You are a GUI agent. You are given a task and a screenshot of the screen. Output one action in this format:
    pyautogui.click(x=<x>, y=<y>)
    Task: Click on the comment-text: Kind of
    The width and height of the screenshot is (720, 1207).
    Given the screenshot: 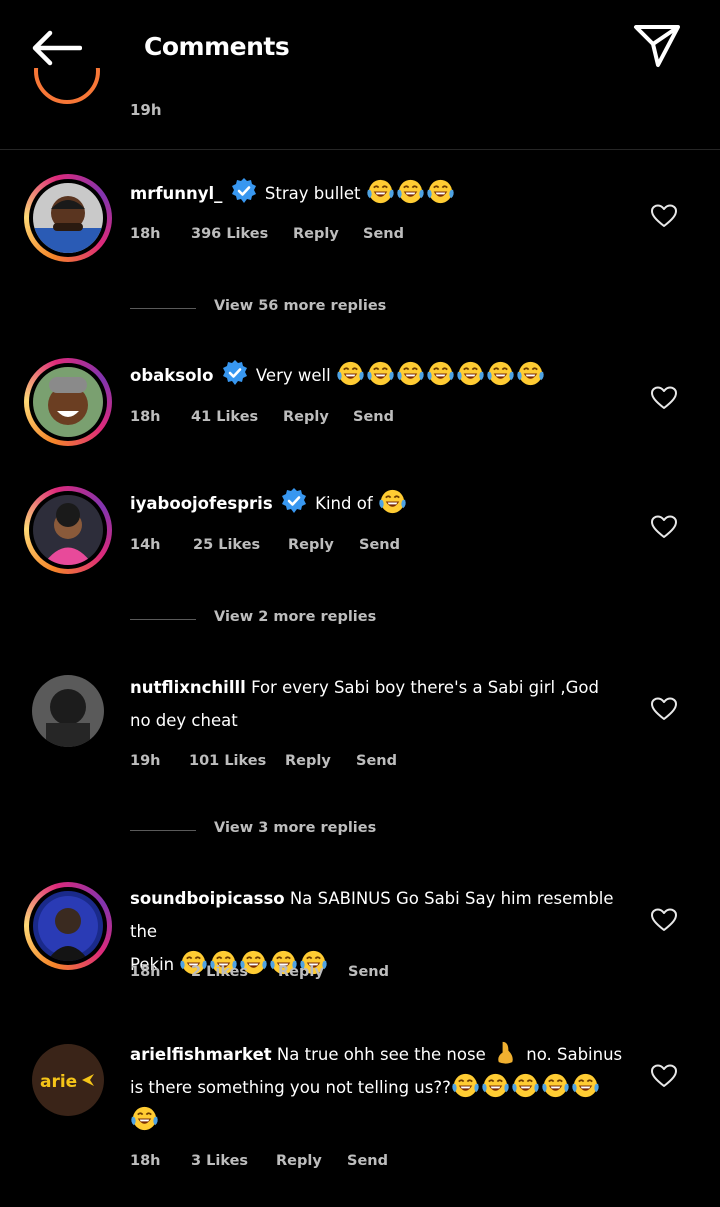 What is the action you would take?
    pyautogui.click(x=344, y=503)
    